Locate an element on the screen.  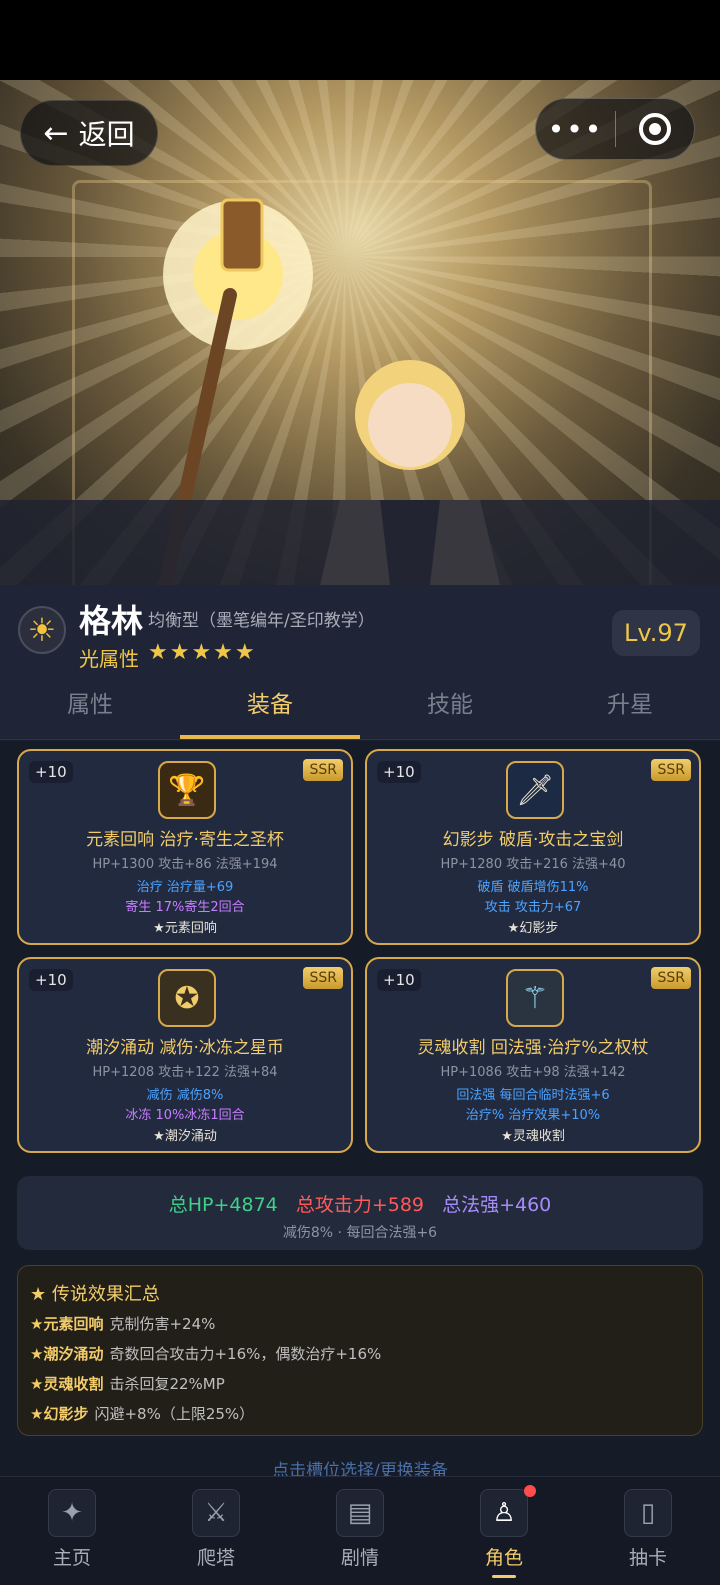
totals-summary: 总HP+4874 总攻击力+589 总法强+460 减伤8% · 每回合法强+6 is located at coordinates (360, 1213).